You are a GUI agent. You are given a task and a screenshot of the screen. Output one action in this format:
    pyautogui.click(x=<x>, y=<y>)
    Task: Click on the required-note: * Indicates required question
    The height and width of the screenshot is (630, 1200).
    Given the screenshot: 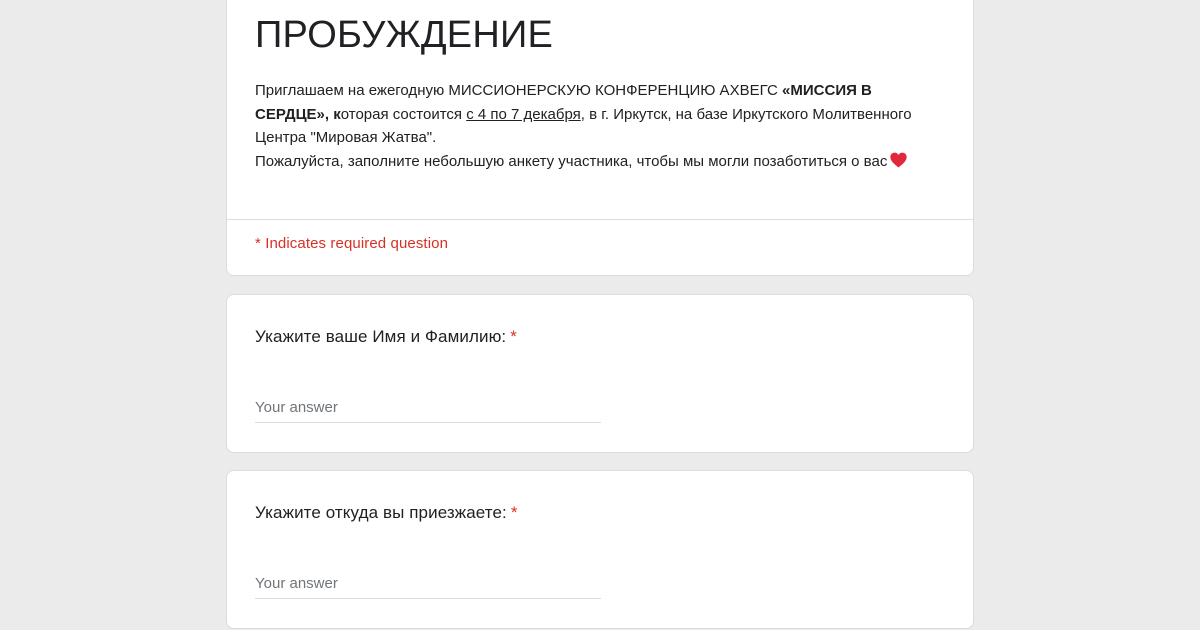 What is the action you would take?
    pyautogui.click(x=352, y=243)
    